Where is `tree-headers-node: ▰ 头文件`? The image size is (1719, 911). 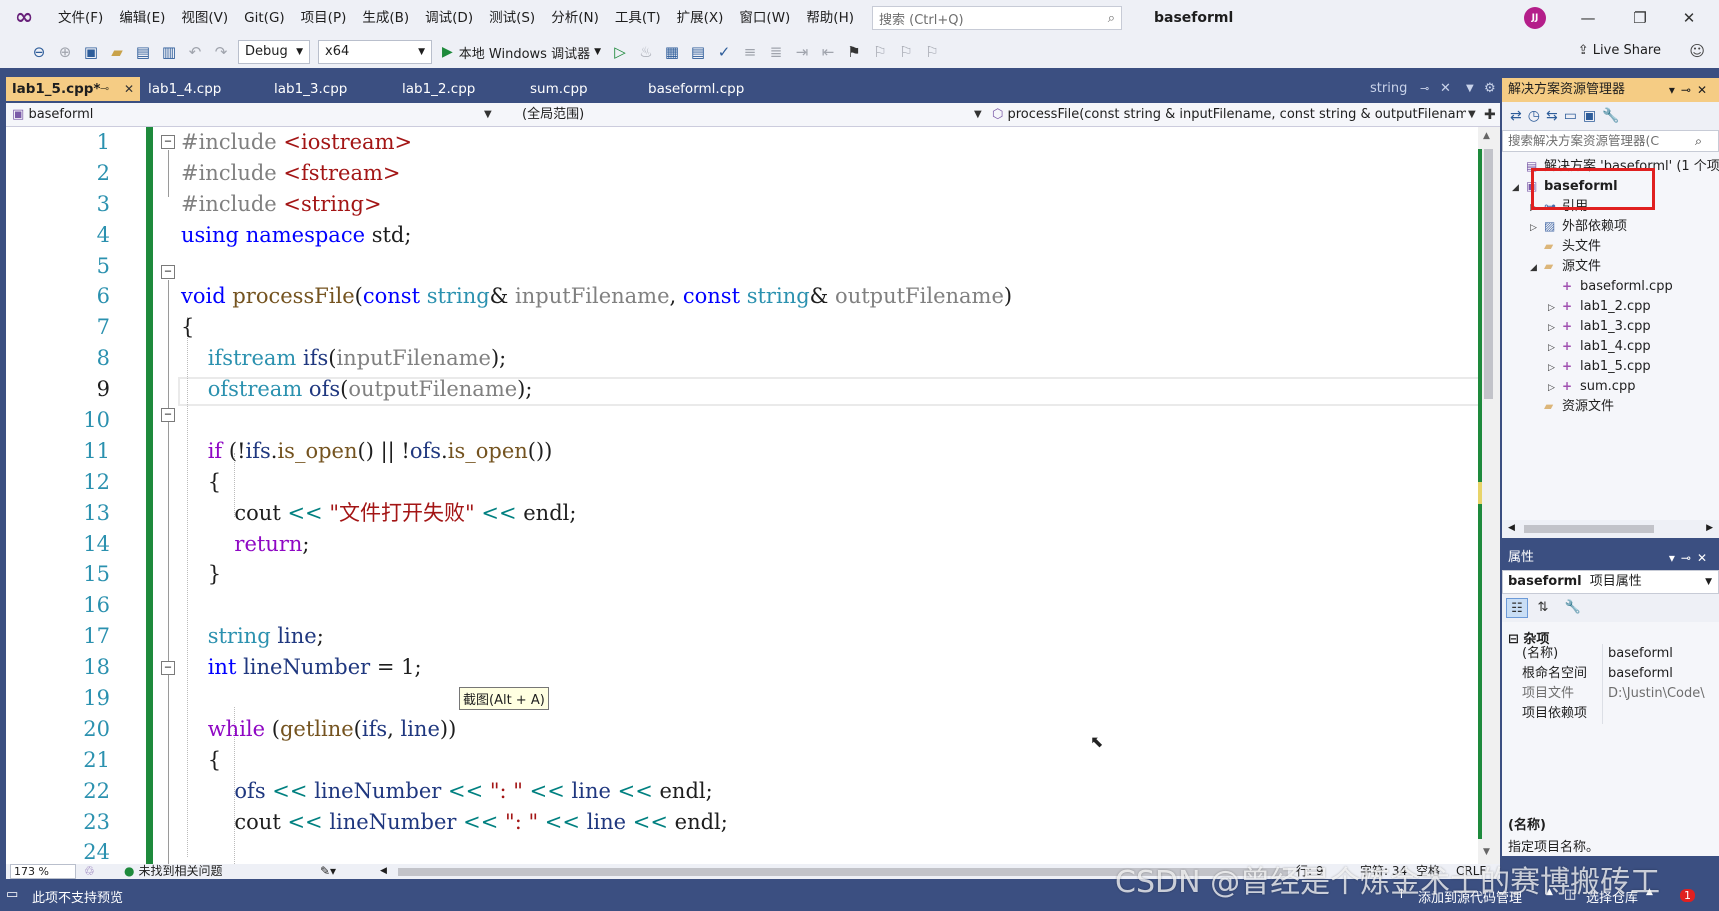
tree-headers-node: ▰ 头文件 is located at coordinates (1572, 246).